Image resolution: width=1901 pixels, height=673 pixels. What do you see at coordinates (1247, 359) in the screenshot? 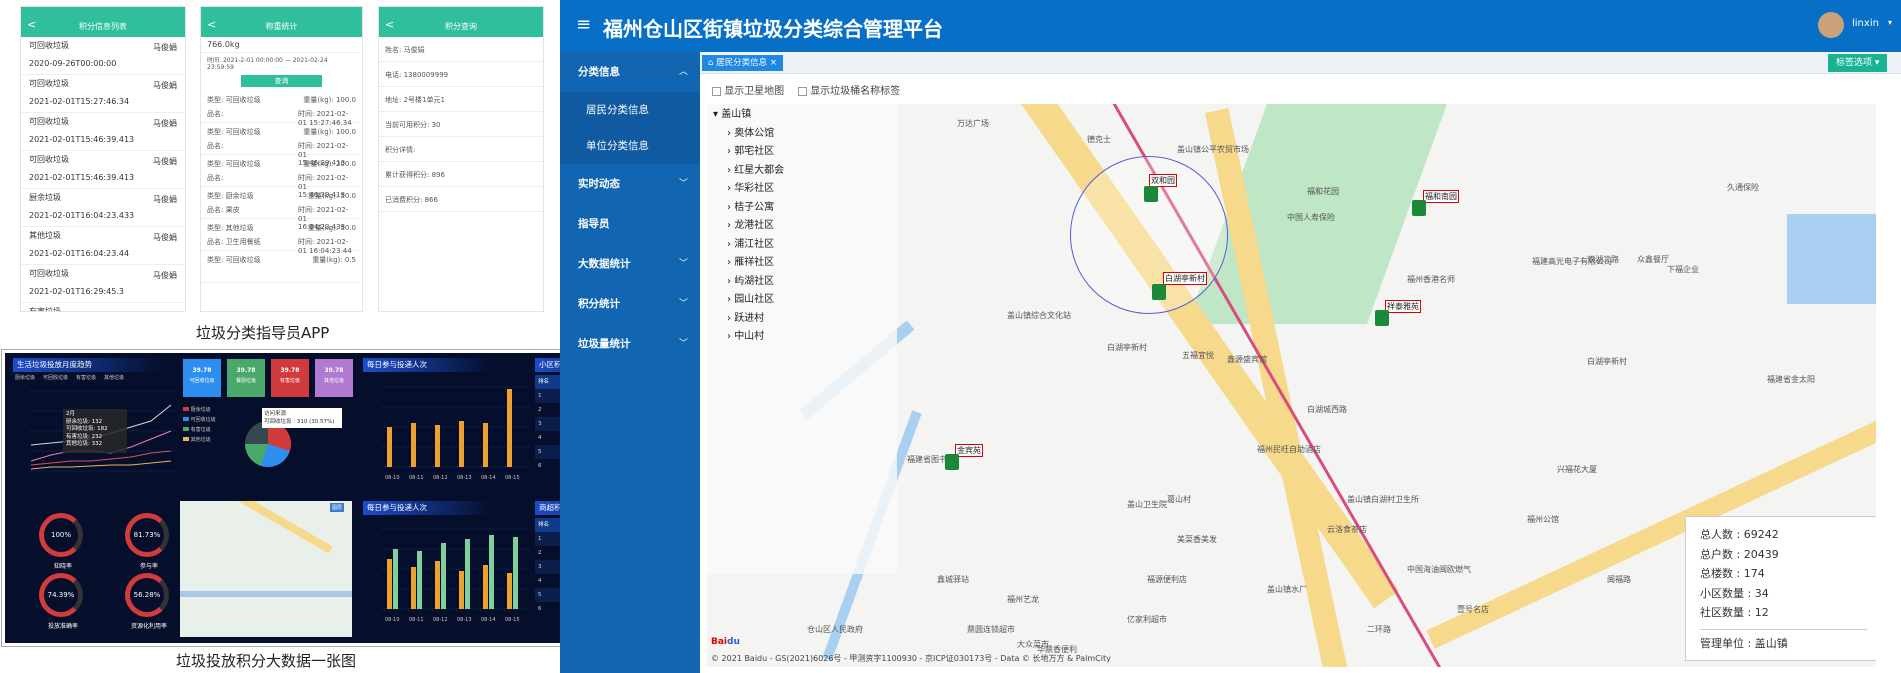
I see `map-place-label: 鑫源盛宾馆` at bounding box center [1247, 359].